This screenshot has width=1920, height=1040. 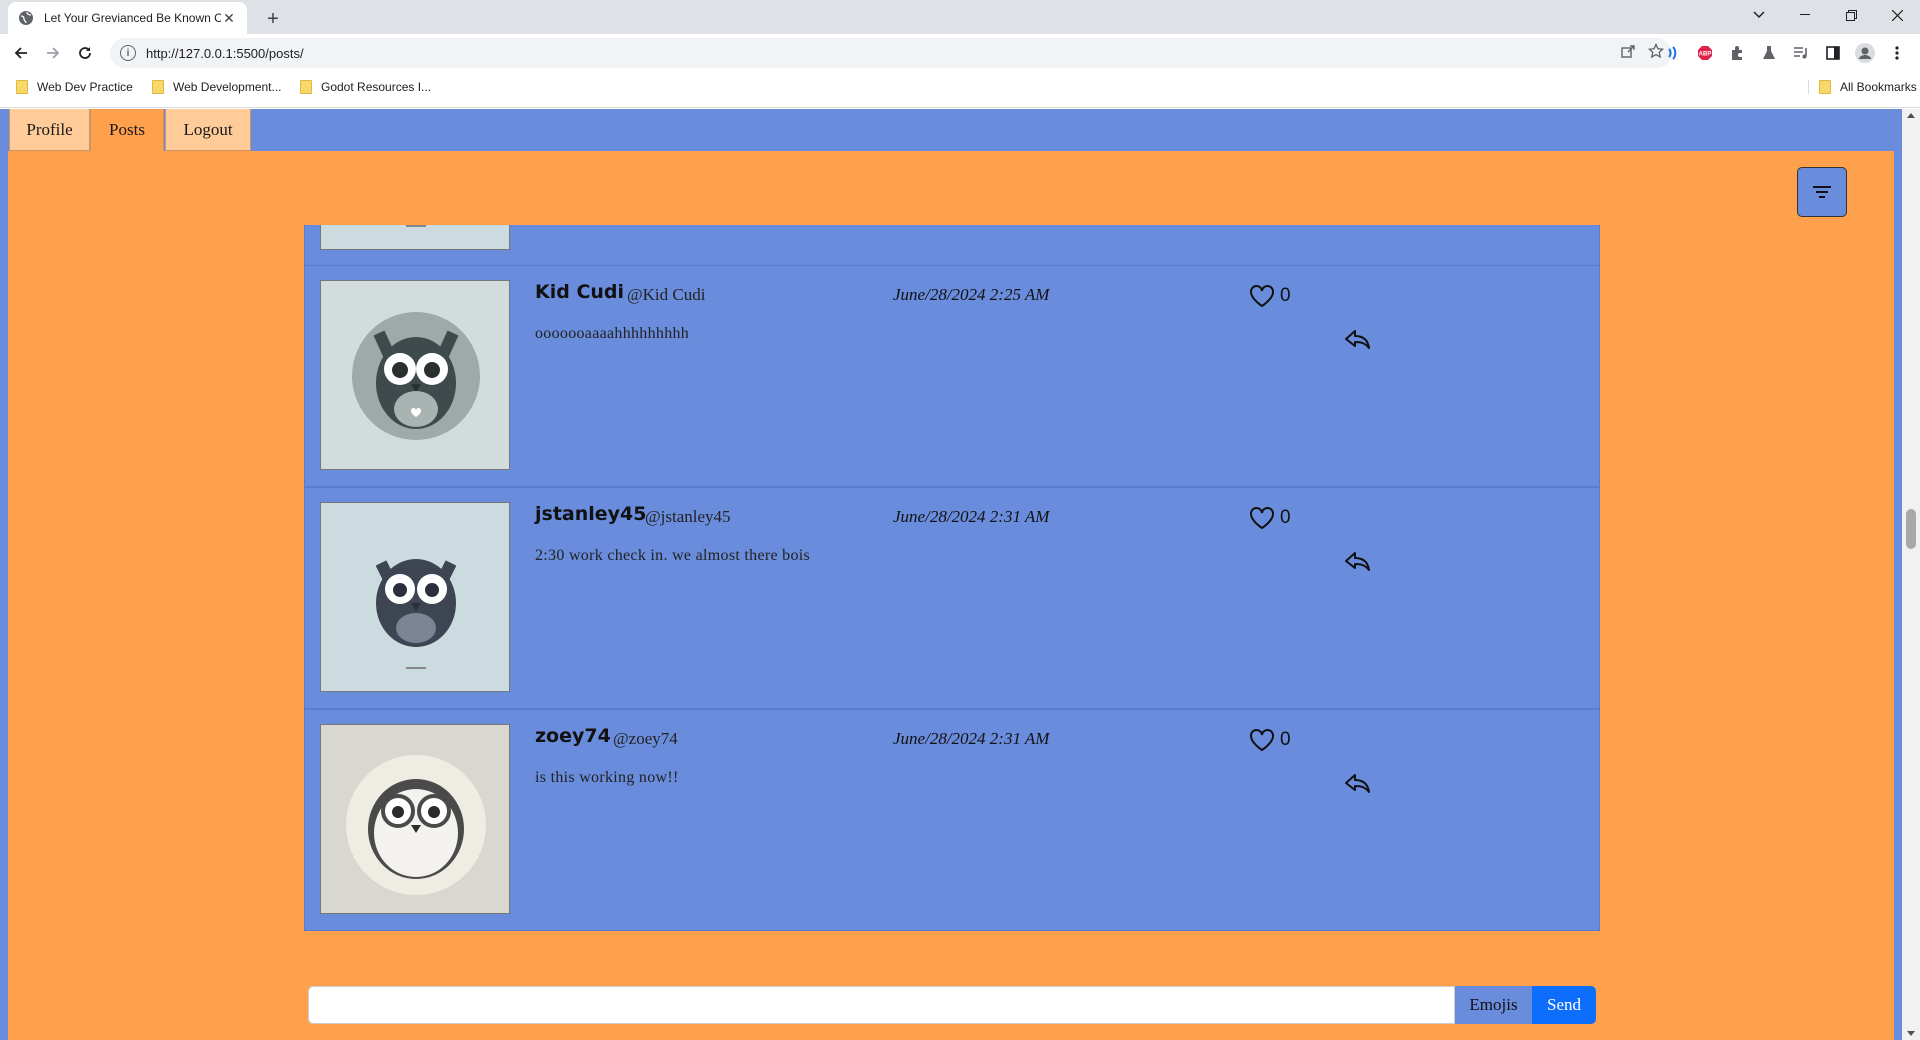 I want to click on browser-tabstrip: Let Your Grevianced Be Known C ✕ +, so click(x=960, y=17).